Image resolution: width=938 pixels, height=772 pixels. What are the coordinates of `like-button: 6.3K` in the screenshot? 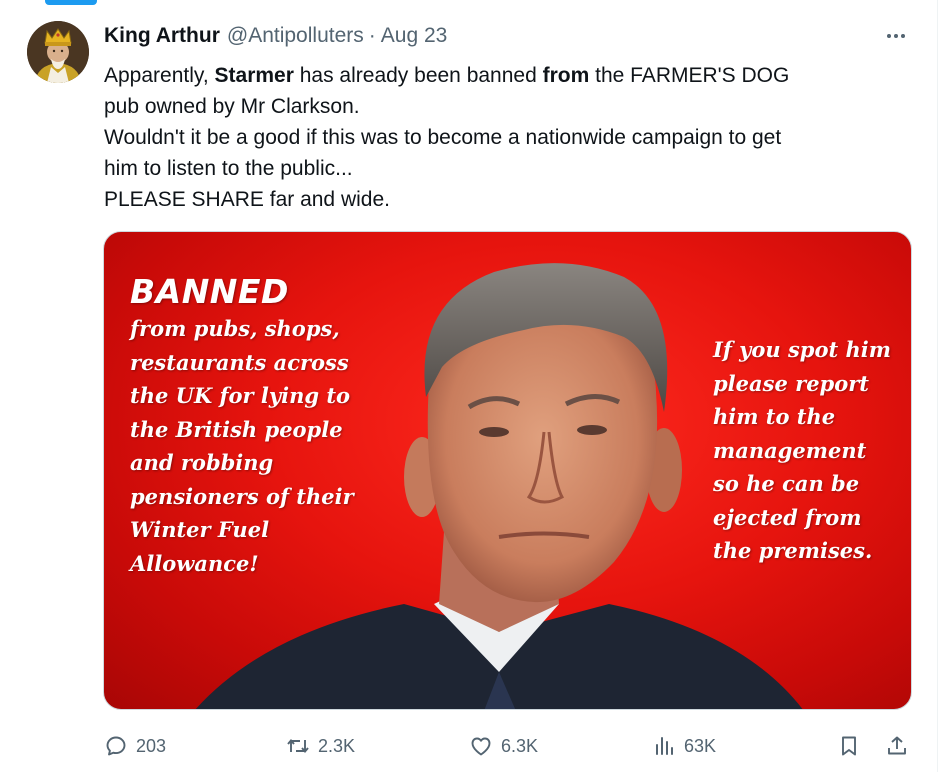 It's located at (503, 746).